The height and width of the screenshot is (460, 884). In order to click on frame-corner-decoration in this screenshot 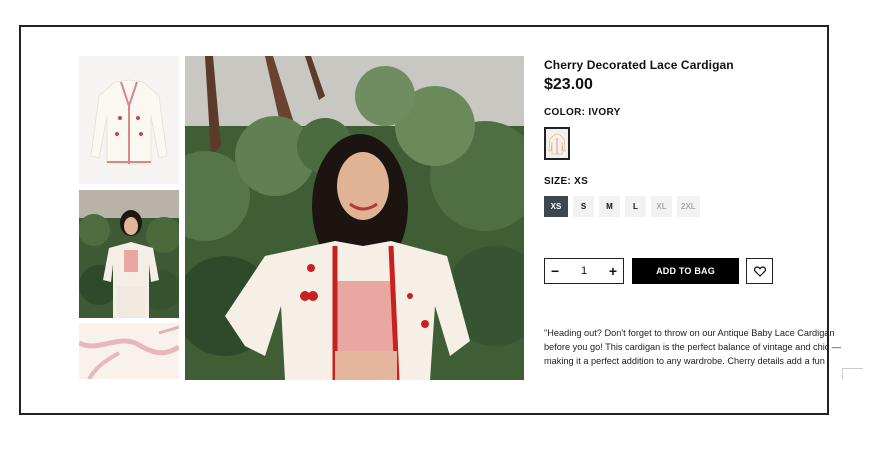, I will do `click(852, 373)`.